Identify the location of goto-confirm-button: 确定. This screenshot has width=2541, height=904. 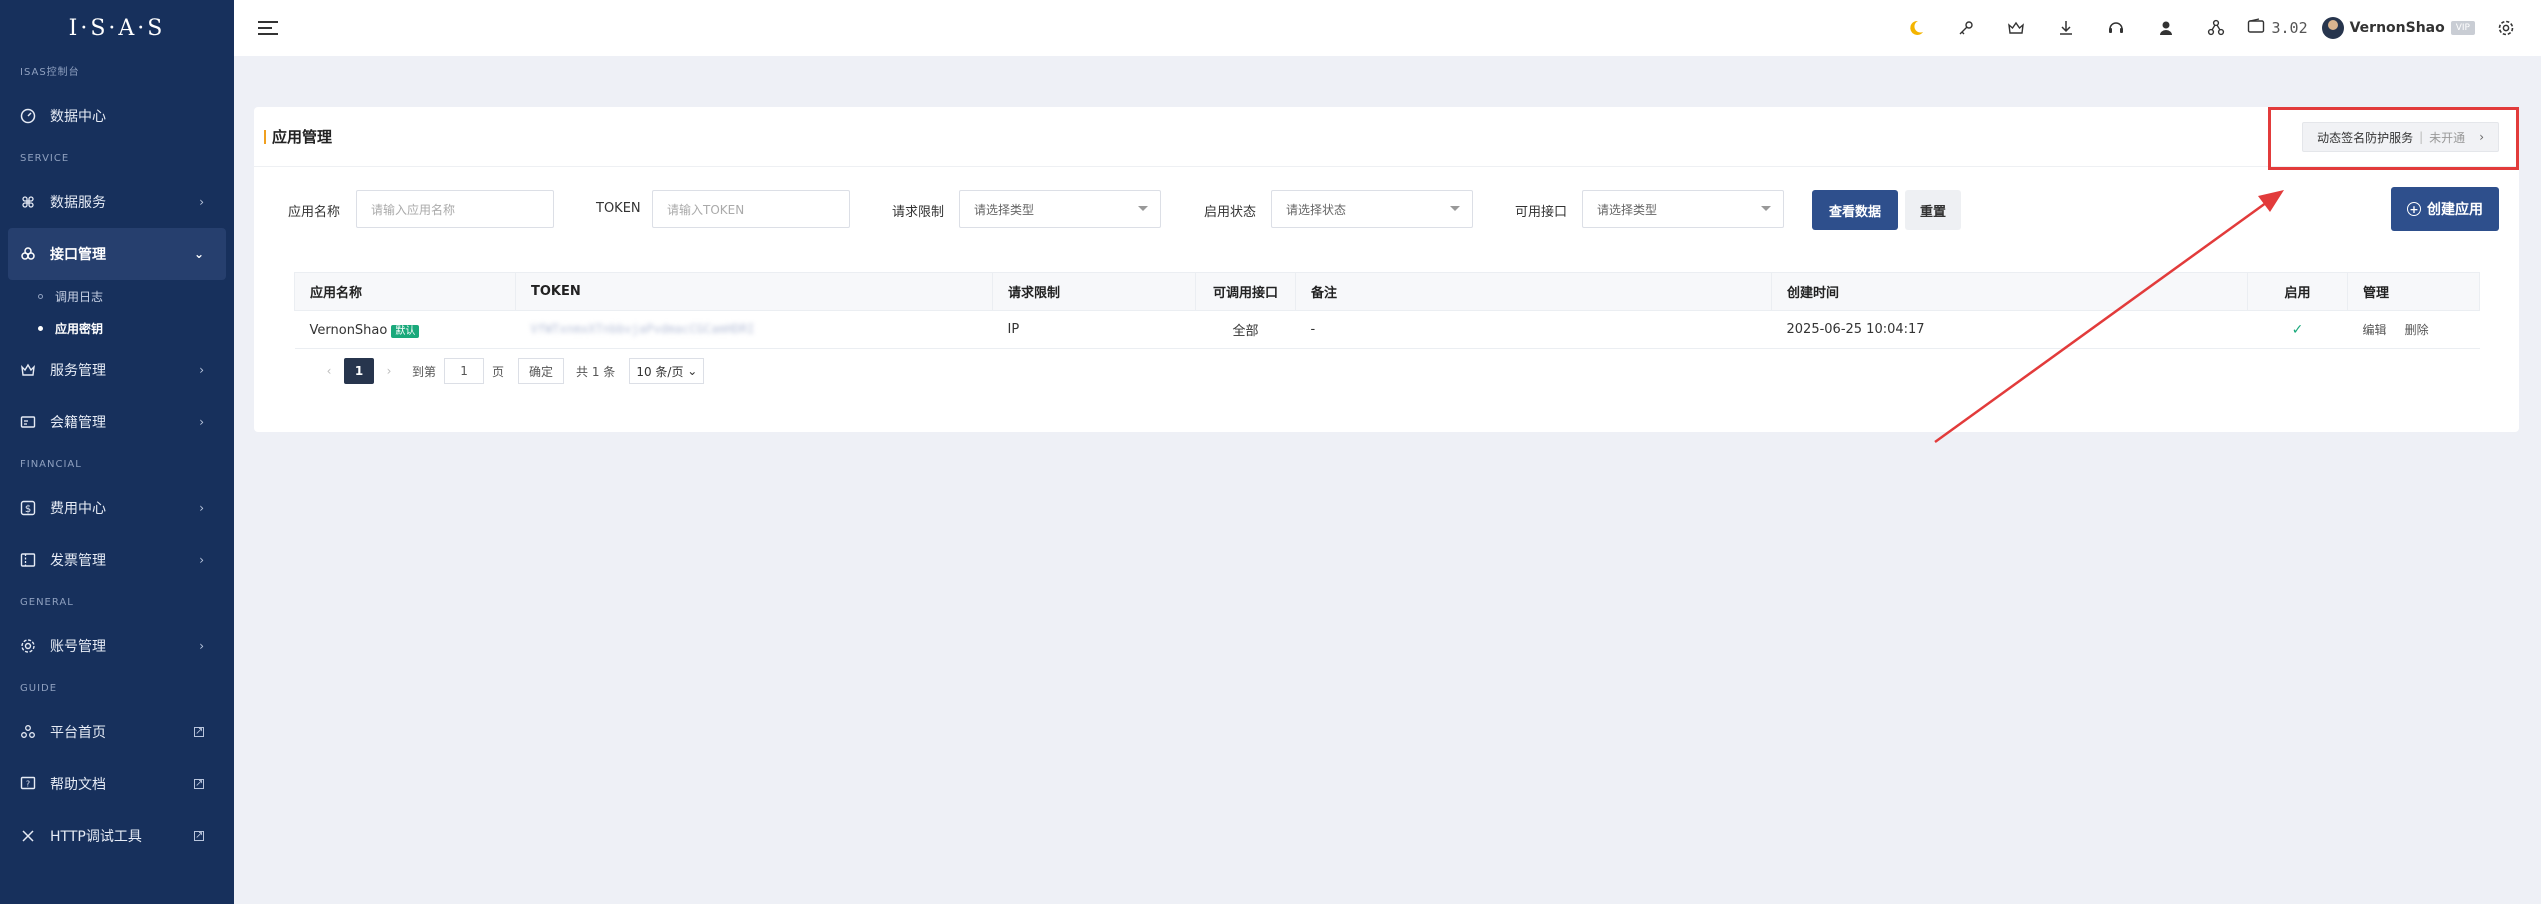
(541, 371).